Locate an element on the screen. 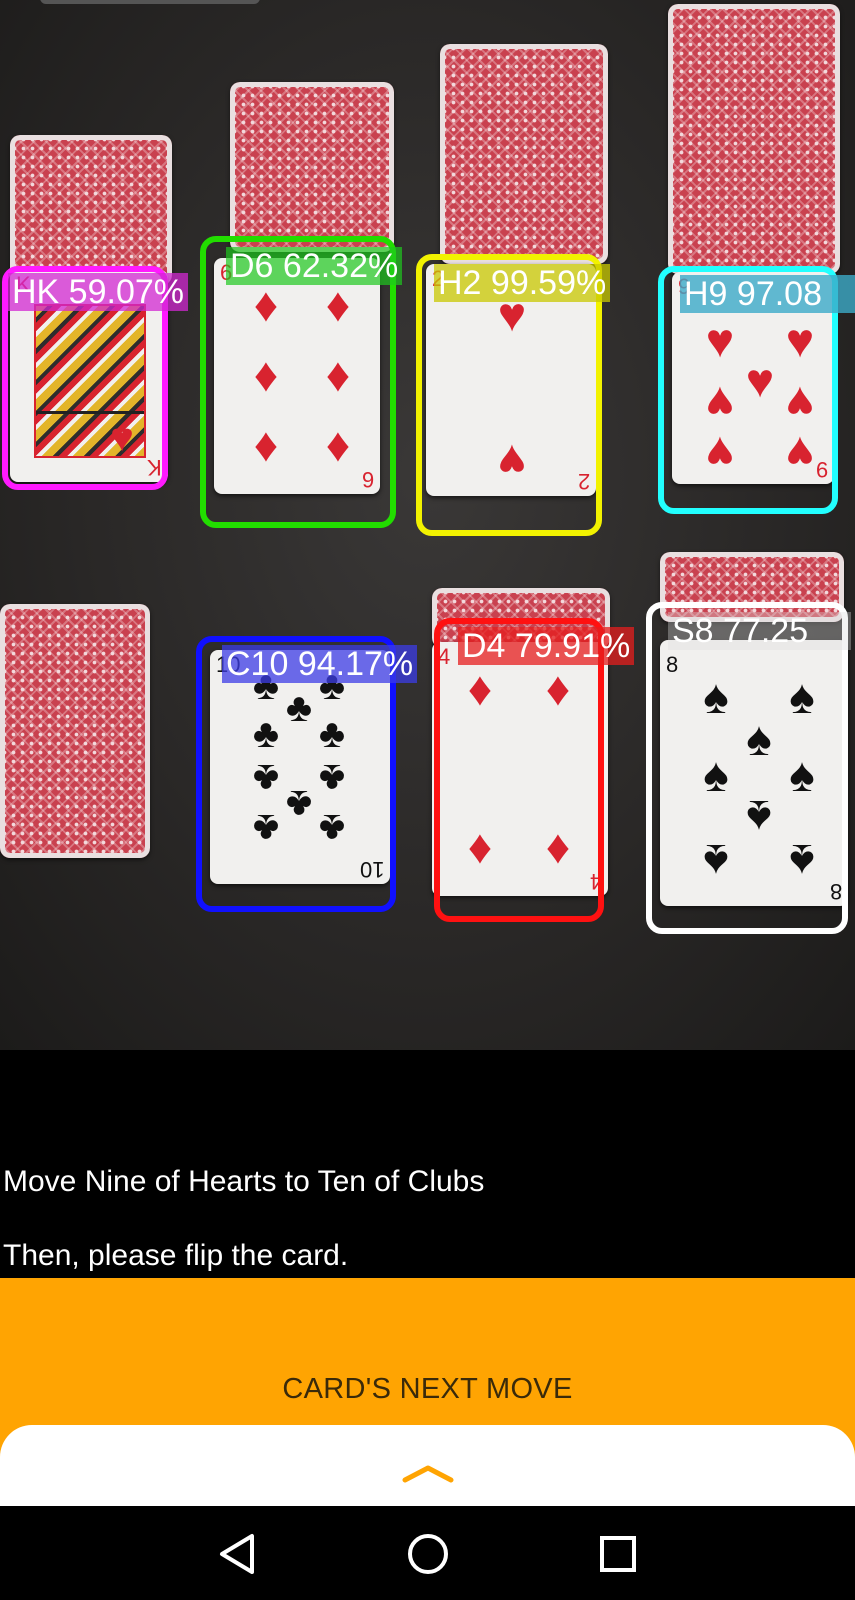  stock-pile is located at coordinates (75, 731).